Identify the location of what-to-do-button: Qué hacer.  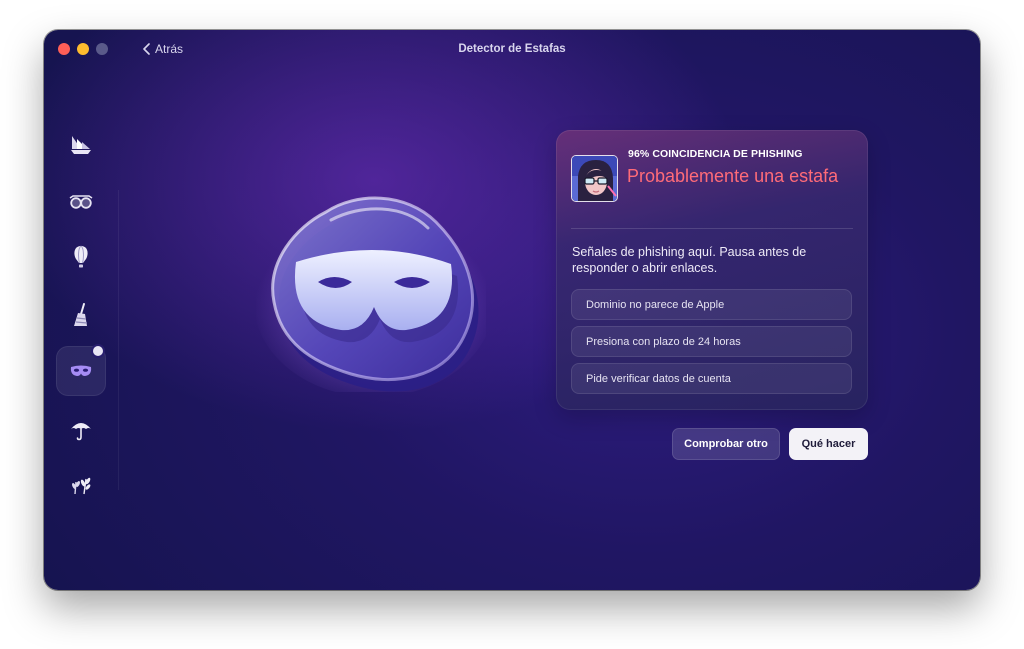
(828, 444).